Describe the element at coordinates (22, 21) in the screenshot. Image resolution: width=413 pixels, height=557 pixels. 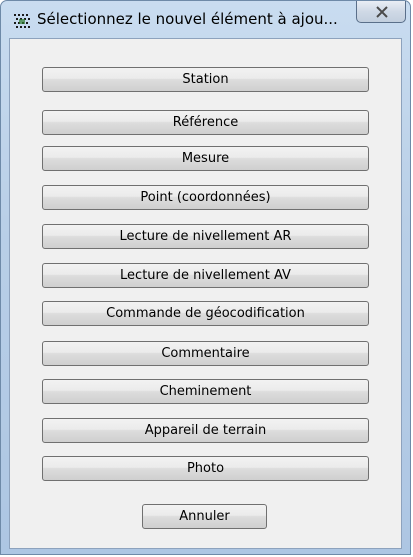
I see `dot-grid-icon` at that location.